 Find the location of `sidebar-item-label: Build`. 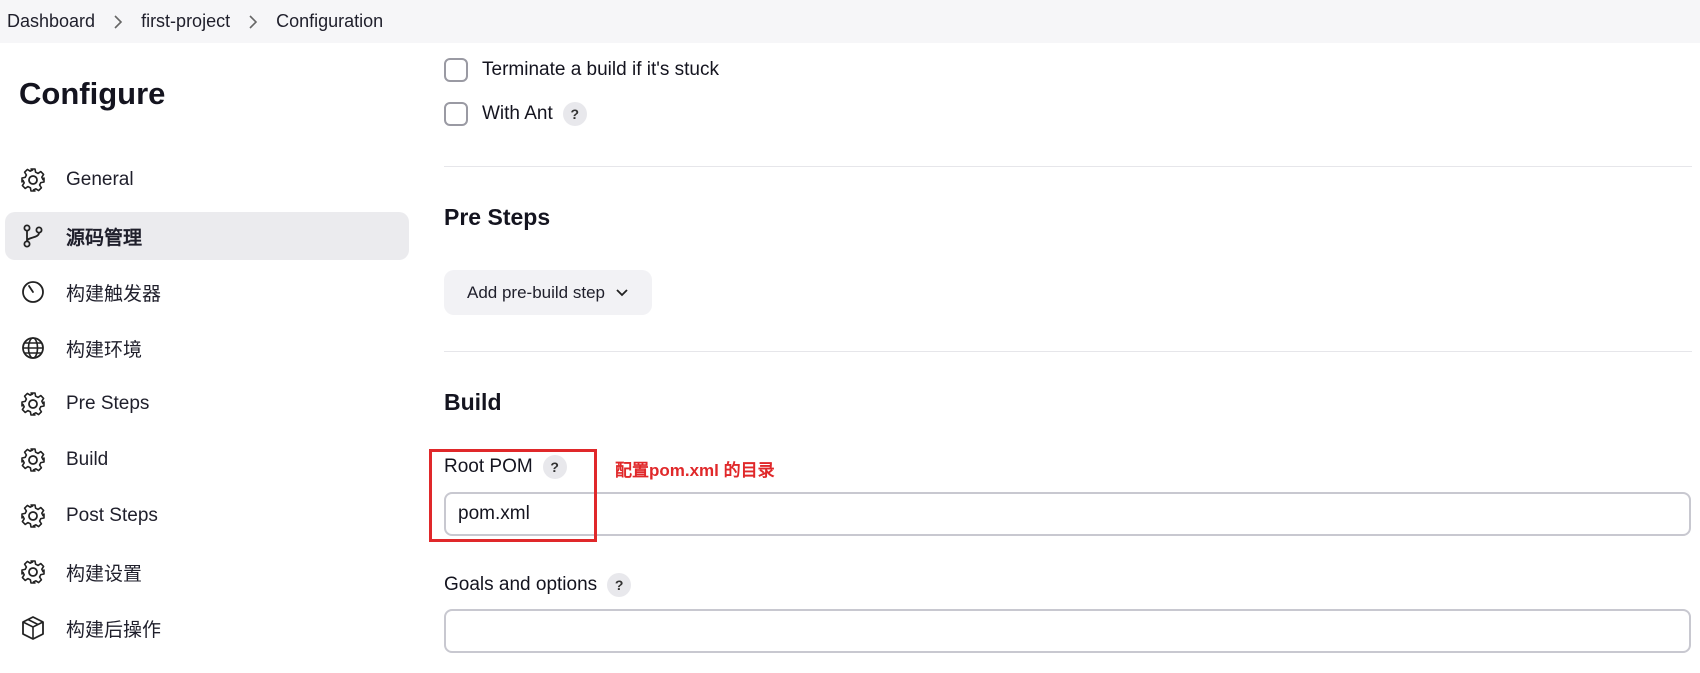

sidebar-item-label: Build is located at coordinates (87, 459).